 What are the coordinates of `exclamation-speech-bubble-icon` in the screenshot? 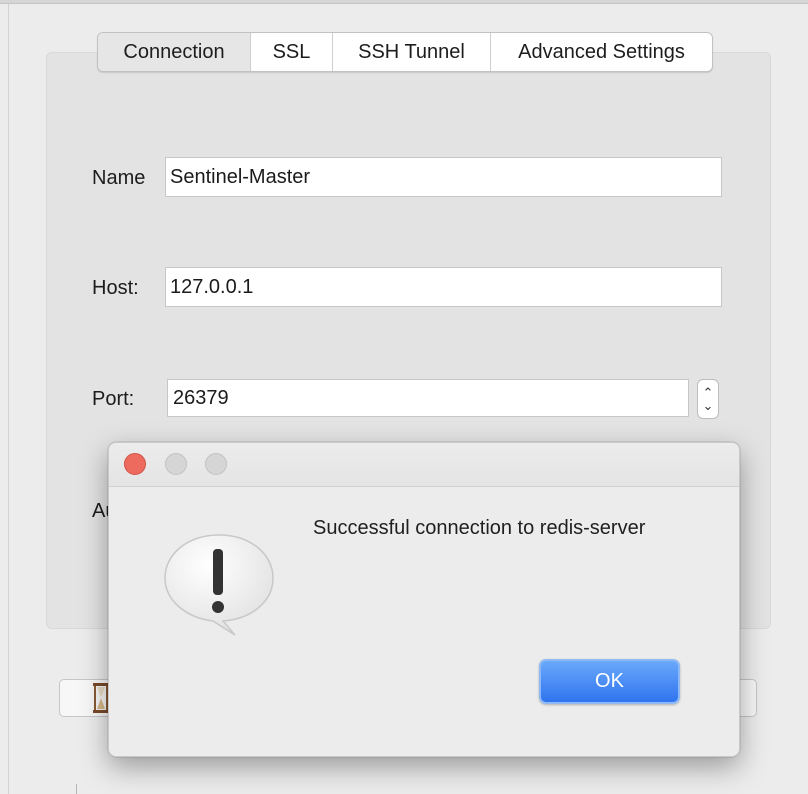 It's located at (219, 585).